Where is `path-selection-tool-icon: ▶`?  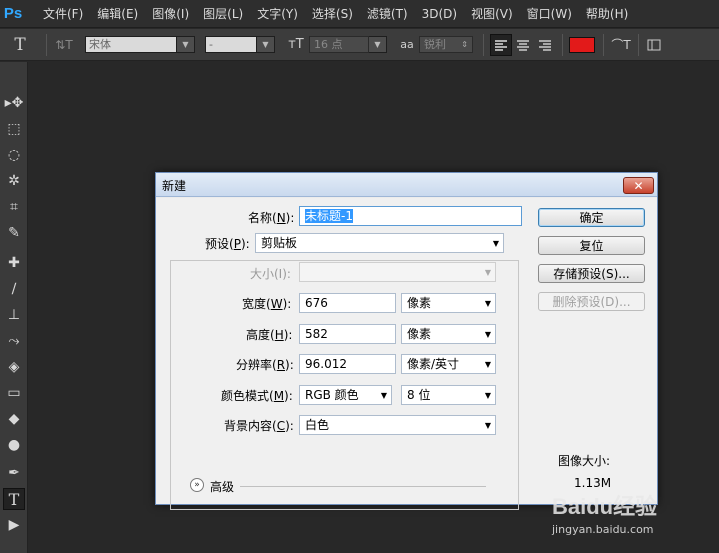
path-selection-tool-icon: ▶ is located at coordinates (14, 525).